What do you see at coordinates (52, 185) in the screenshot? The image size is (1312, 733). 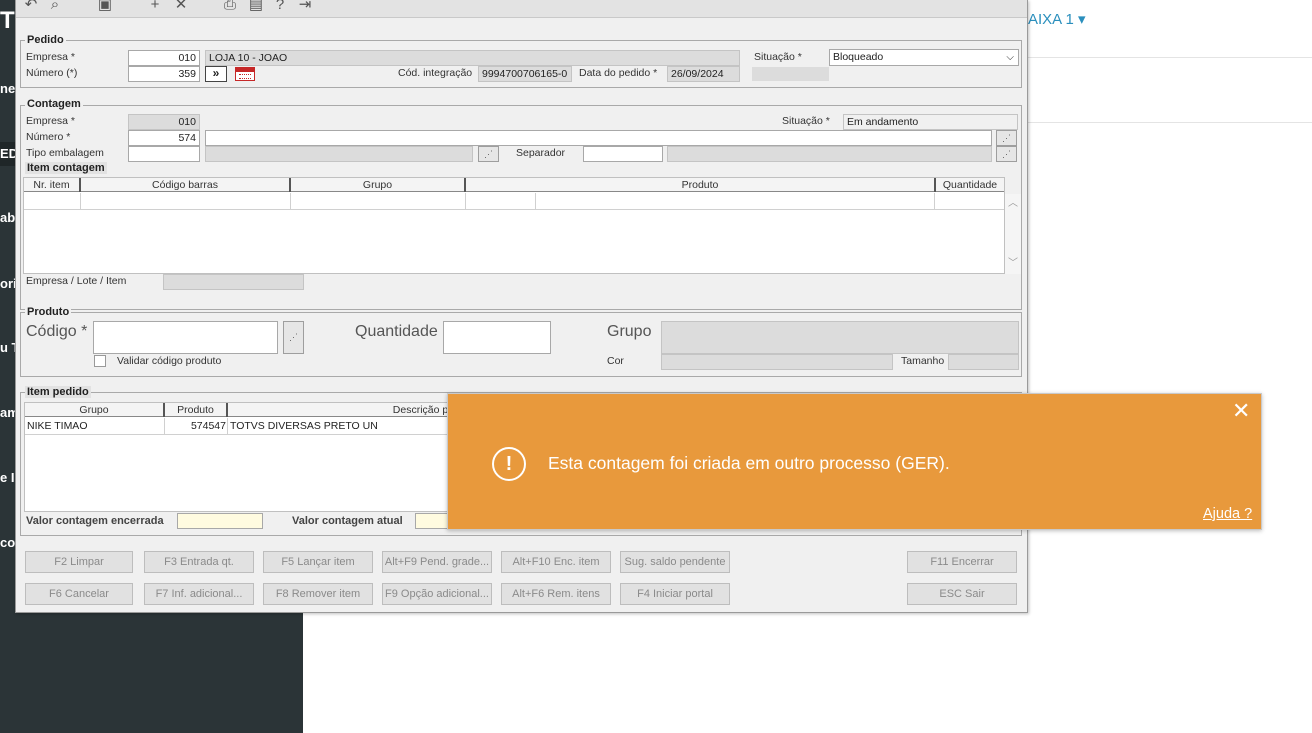 I see `column-header: Nr. item` at bounding box center [52, 185].